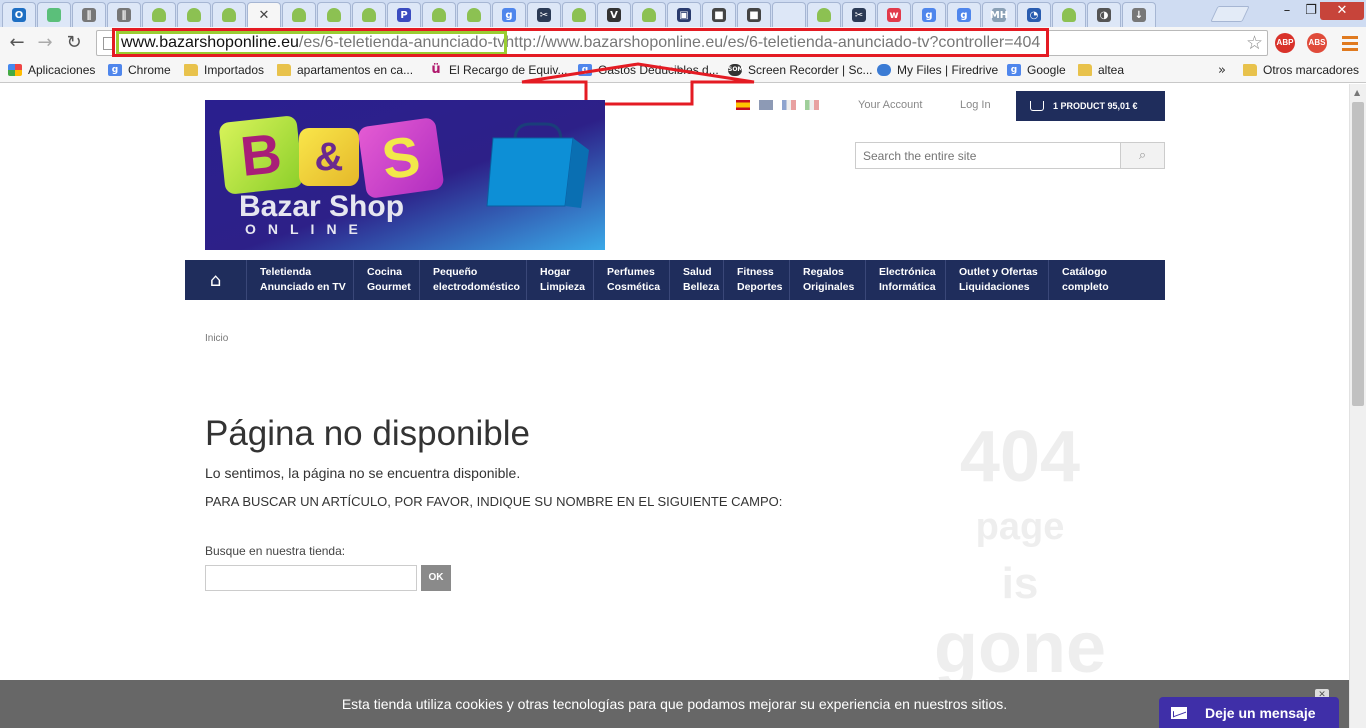  What do you see at coordinates (45, 43) in the screenshot?
I see `forward-button: →` at bounding box center [45, 43].